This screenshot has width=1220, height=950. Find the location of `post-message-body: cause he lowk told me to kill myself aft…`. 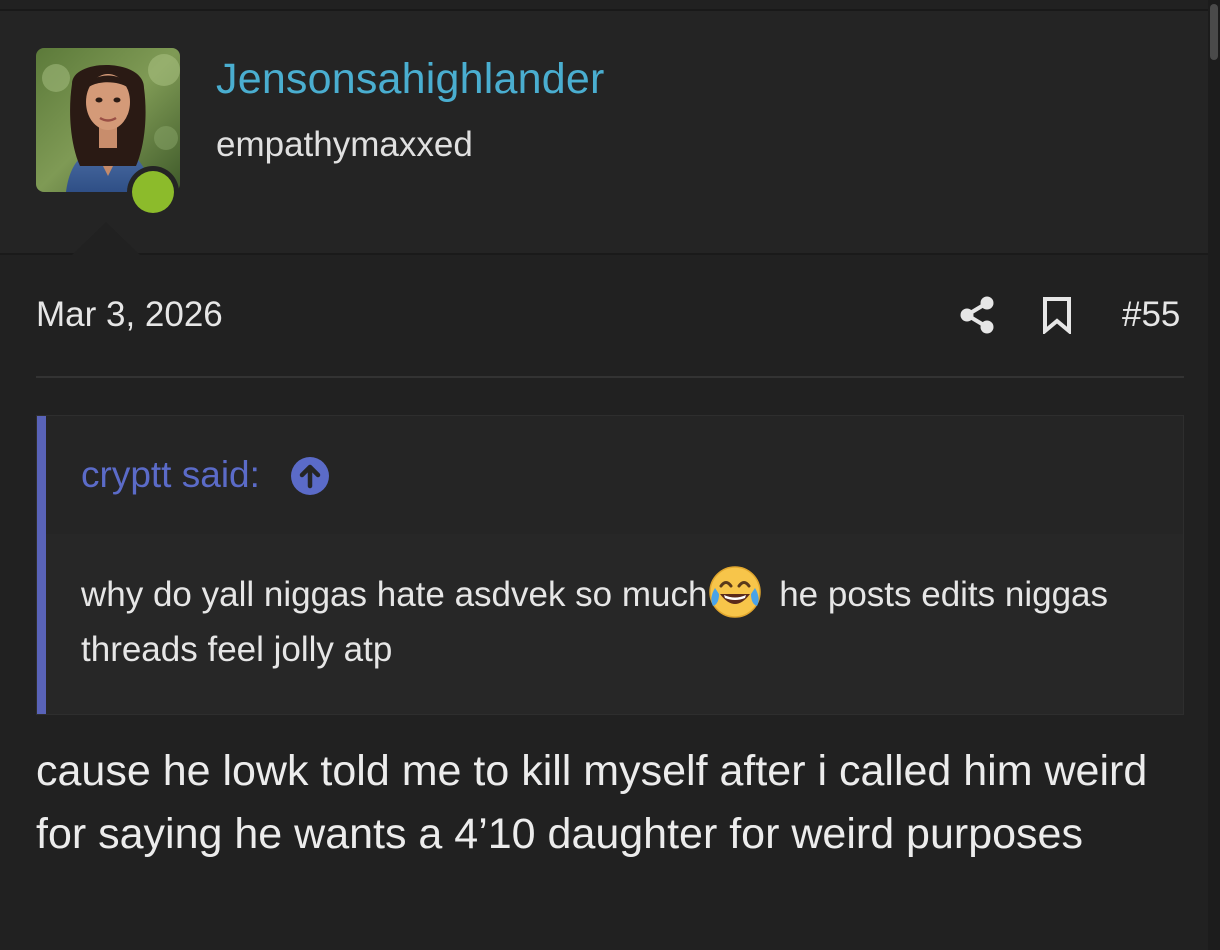

post-message-body: cause he lowk told me to kill myself aft… is located at coordinates (592, 802).